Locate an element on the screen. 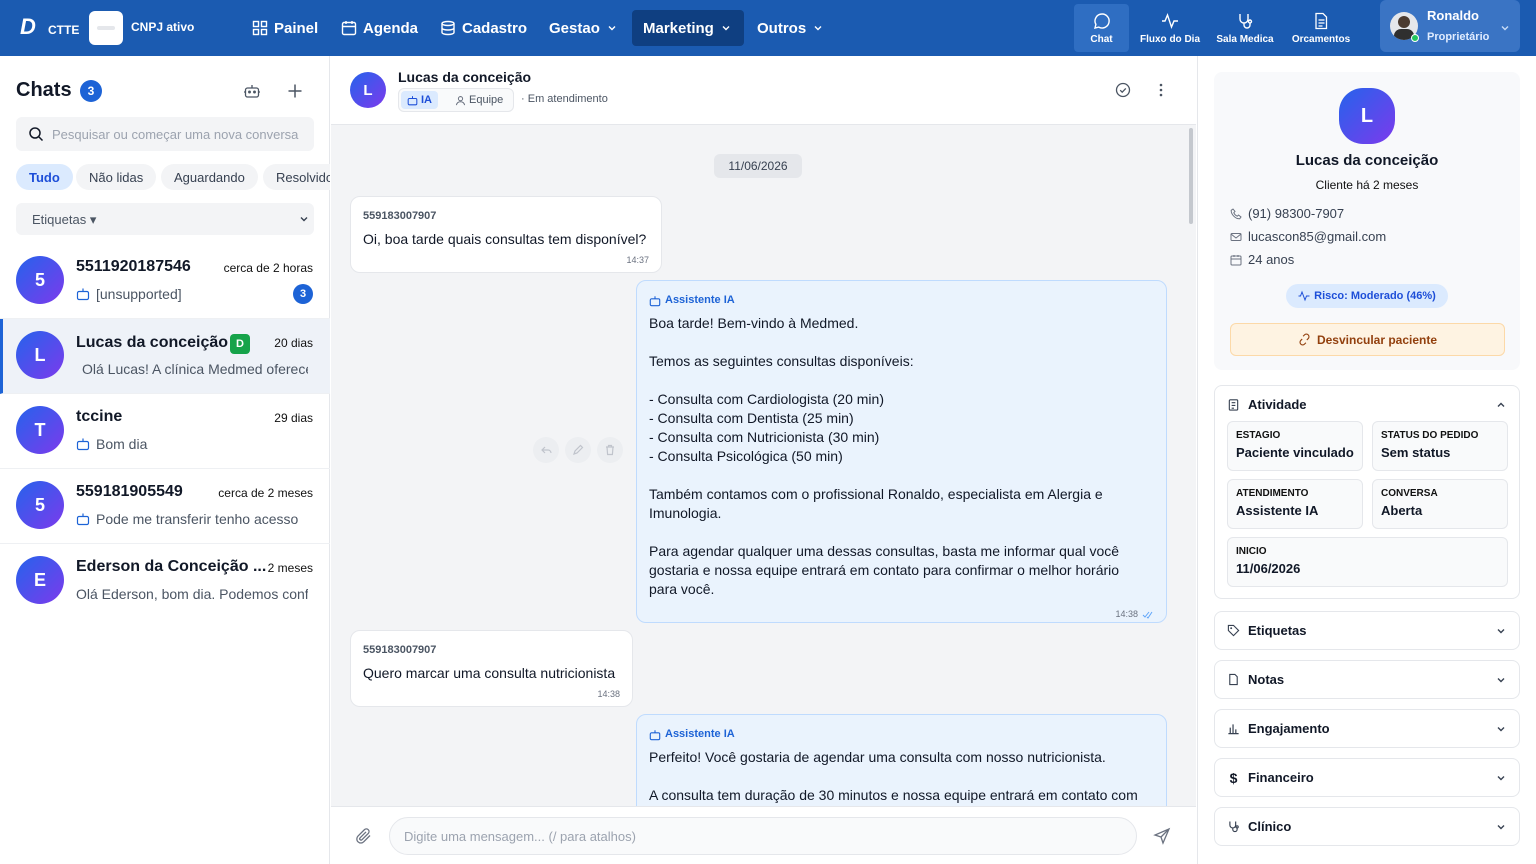  nav-agenda: Agenda is located at coordinates (379, 28).